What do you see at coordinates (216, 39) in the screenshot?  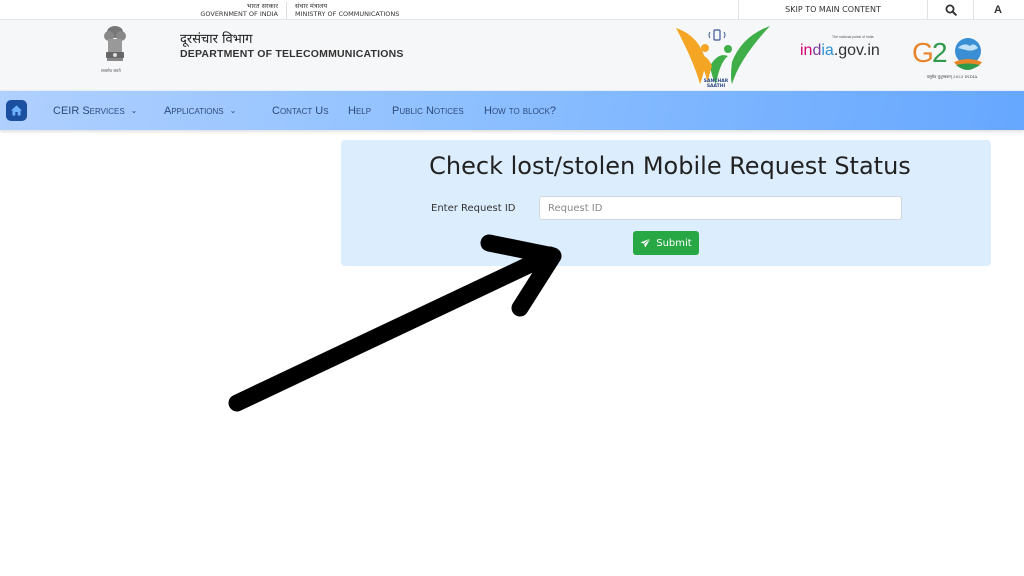 I see `department-hindi-title: दूरसंचार विभाग` at bounding box center [216, 39].